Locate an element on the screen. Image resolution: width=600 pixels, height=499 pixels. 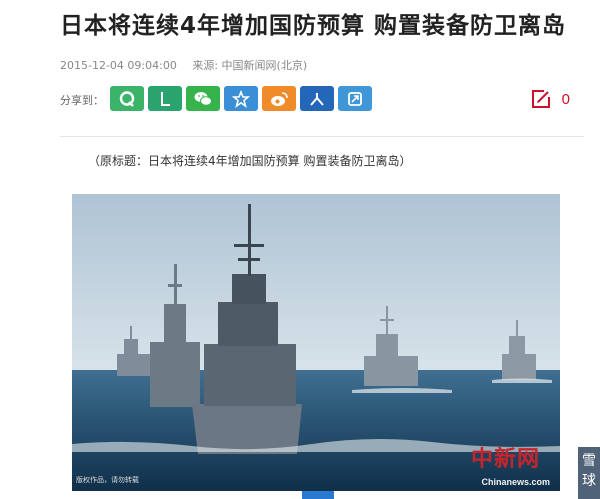
chinanews-watermark-cn: 中新网 is located at coordinates (505, 459).